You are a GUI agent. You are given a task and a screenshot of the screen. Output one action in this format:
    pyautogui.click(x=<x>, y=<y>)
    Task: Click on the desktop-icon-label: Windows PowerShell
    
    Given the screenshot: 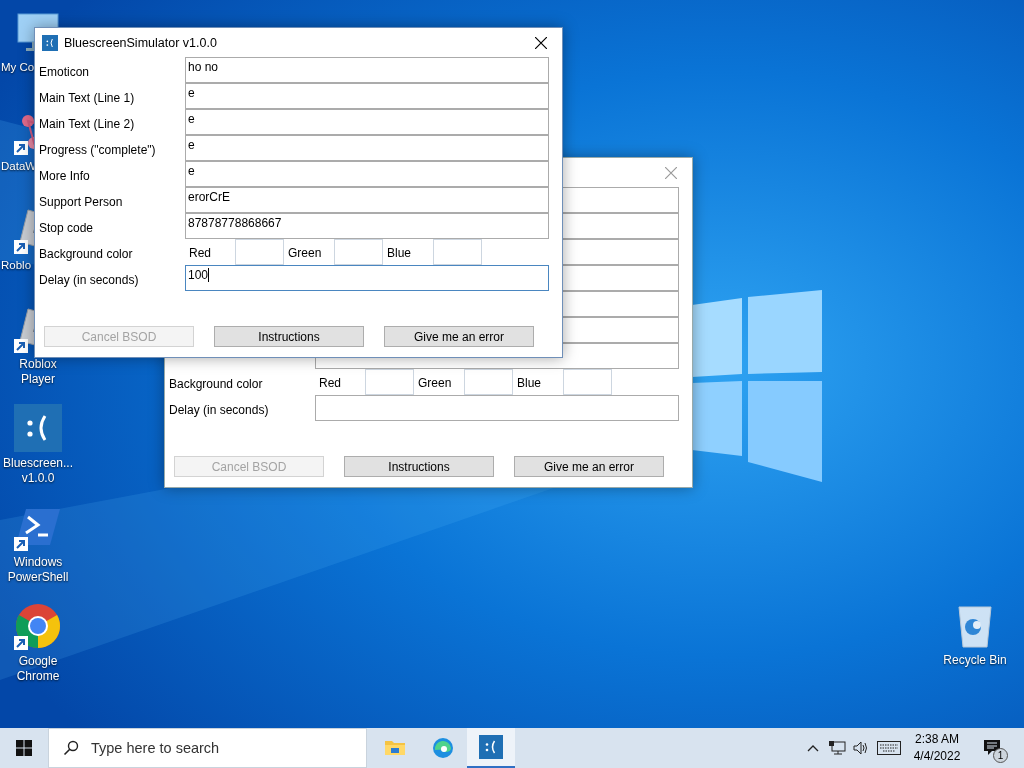 What is the action you would take?
    pyautogui.click(x=38, y=570)
    